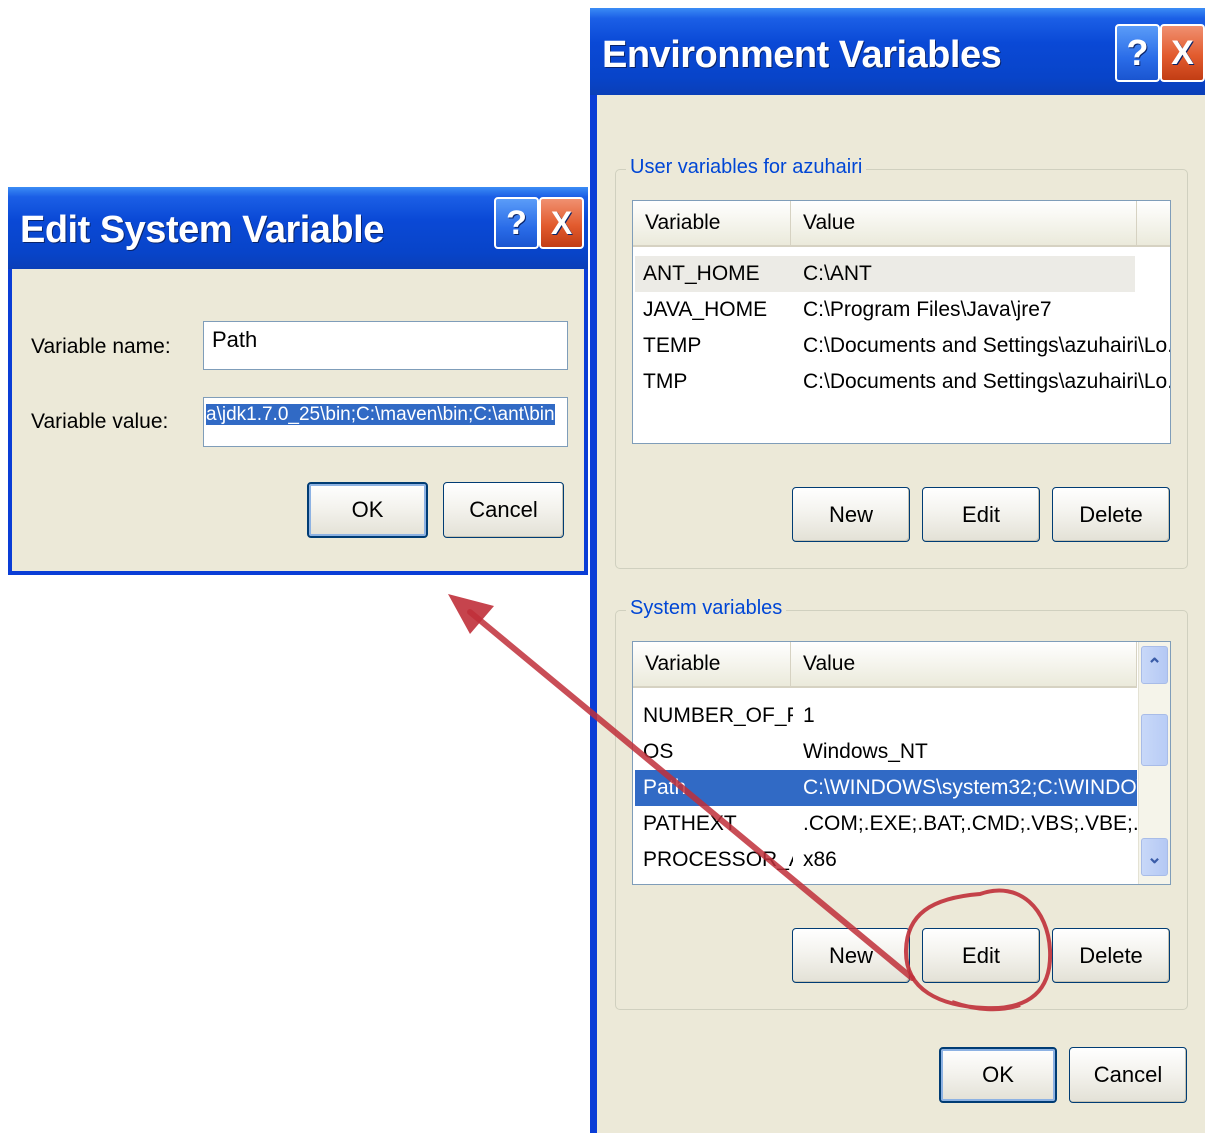  I want to click on system-list-scrollbar: ⌃ ⌄, so click(1154, 763).